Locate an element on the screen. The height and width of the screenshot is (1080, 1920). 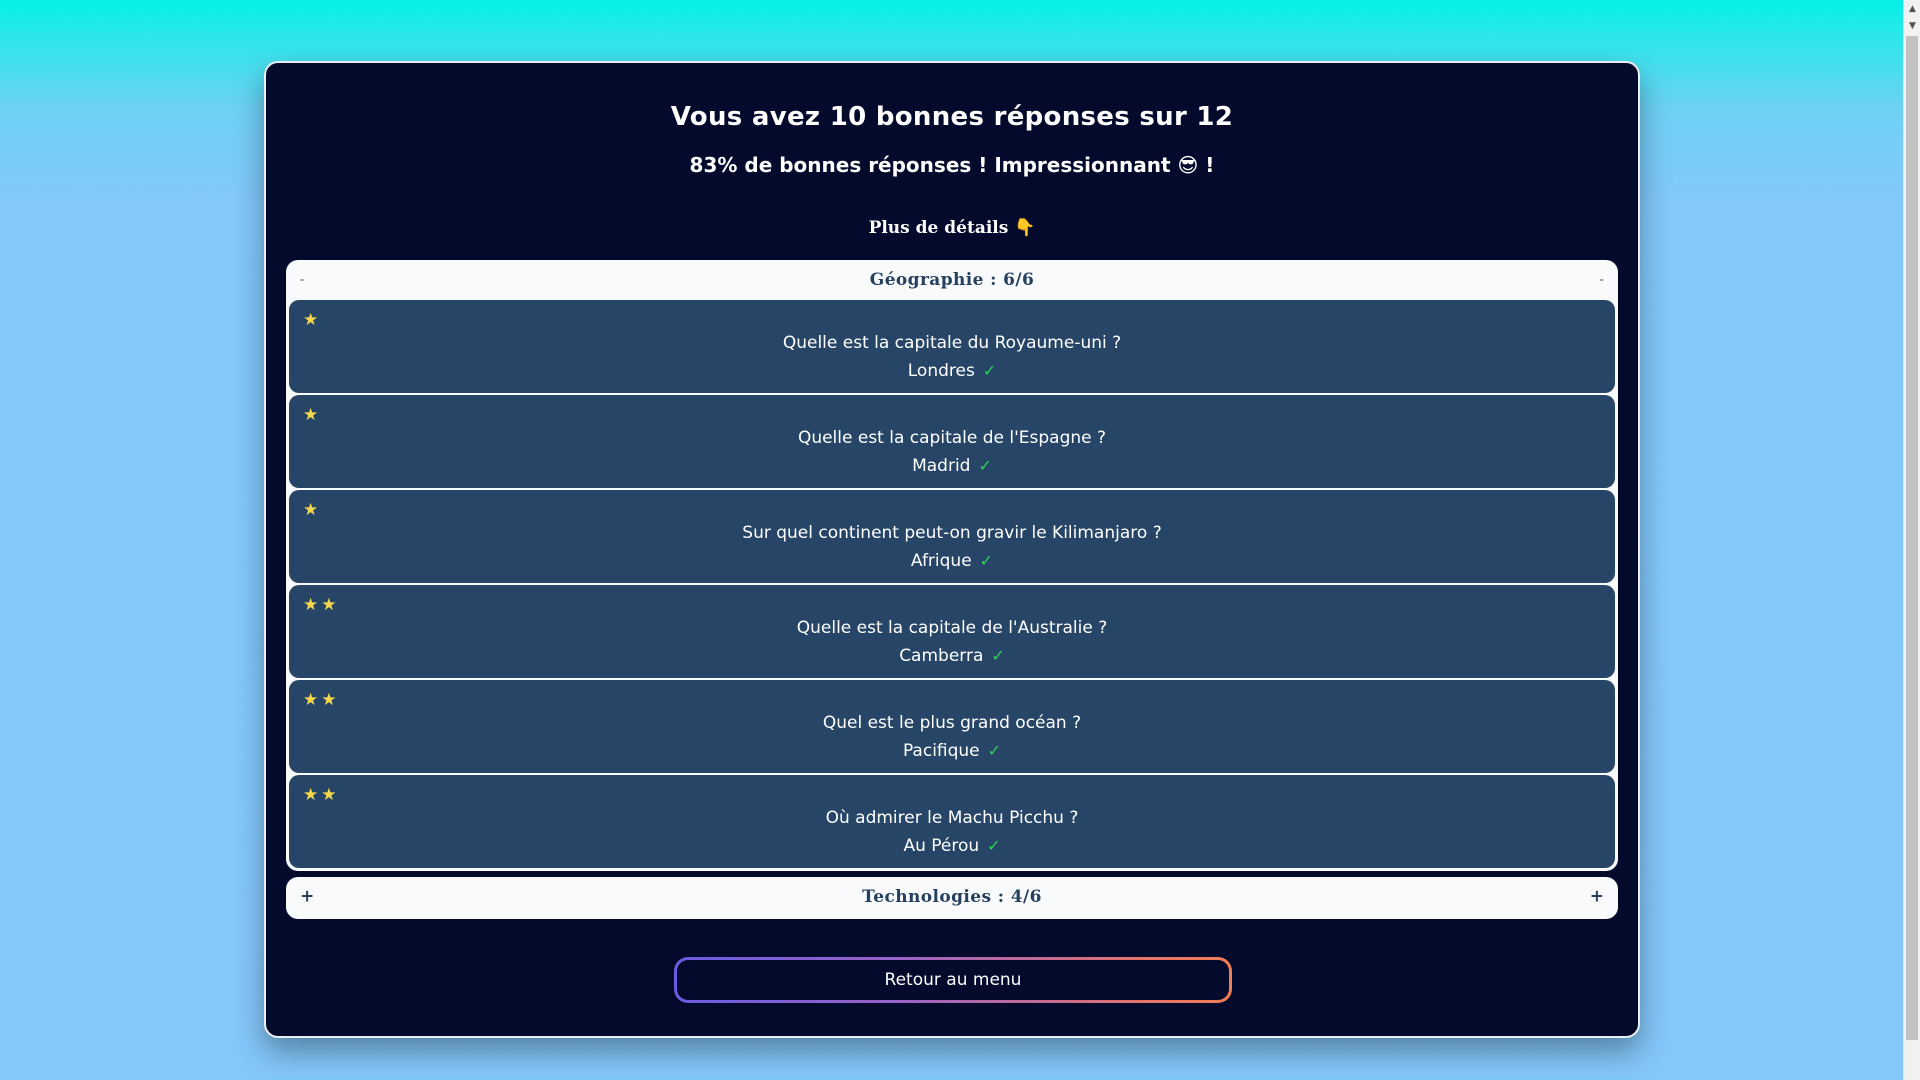
question-text: Quelle est la capitale du Royaume-uni ? is located at coordinates (952, 343).